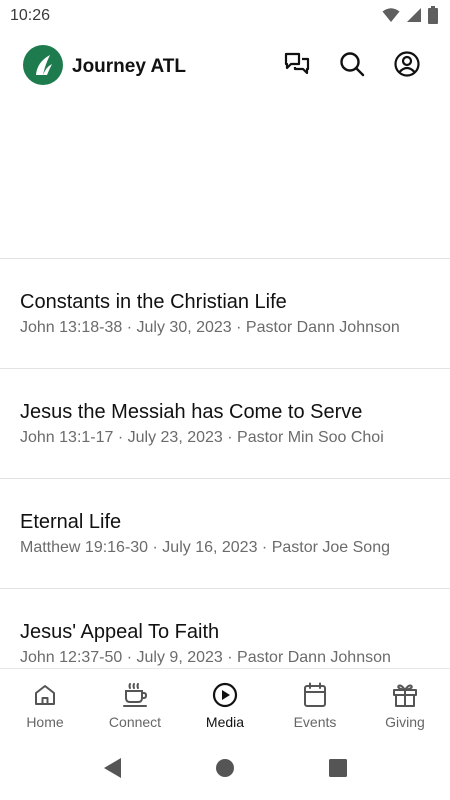  I want to click on account-icon, so click(407, 66).